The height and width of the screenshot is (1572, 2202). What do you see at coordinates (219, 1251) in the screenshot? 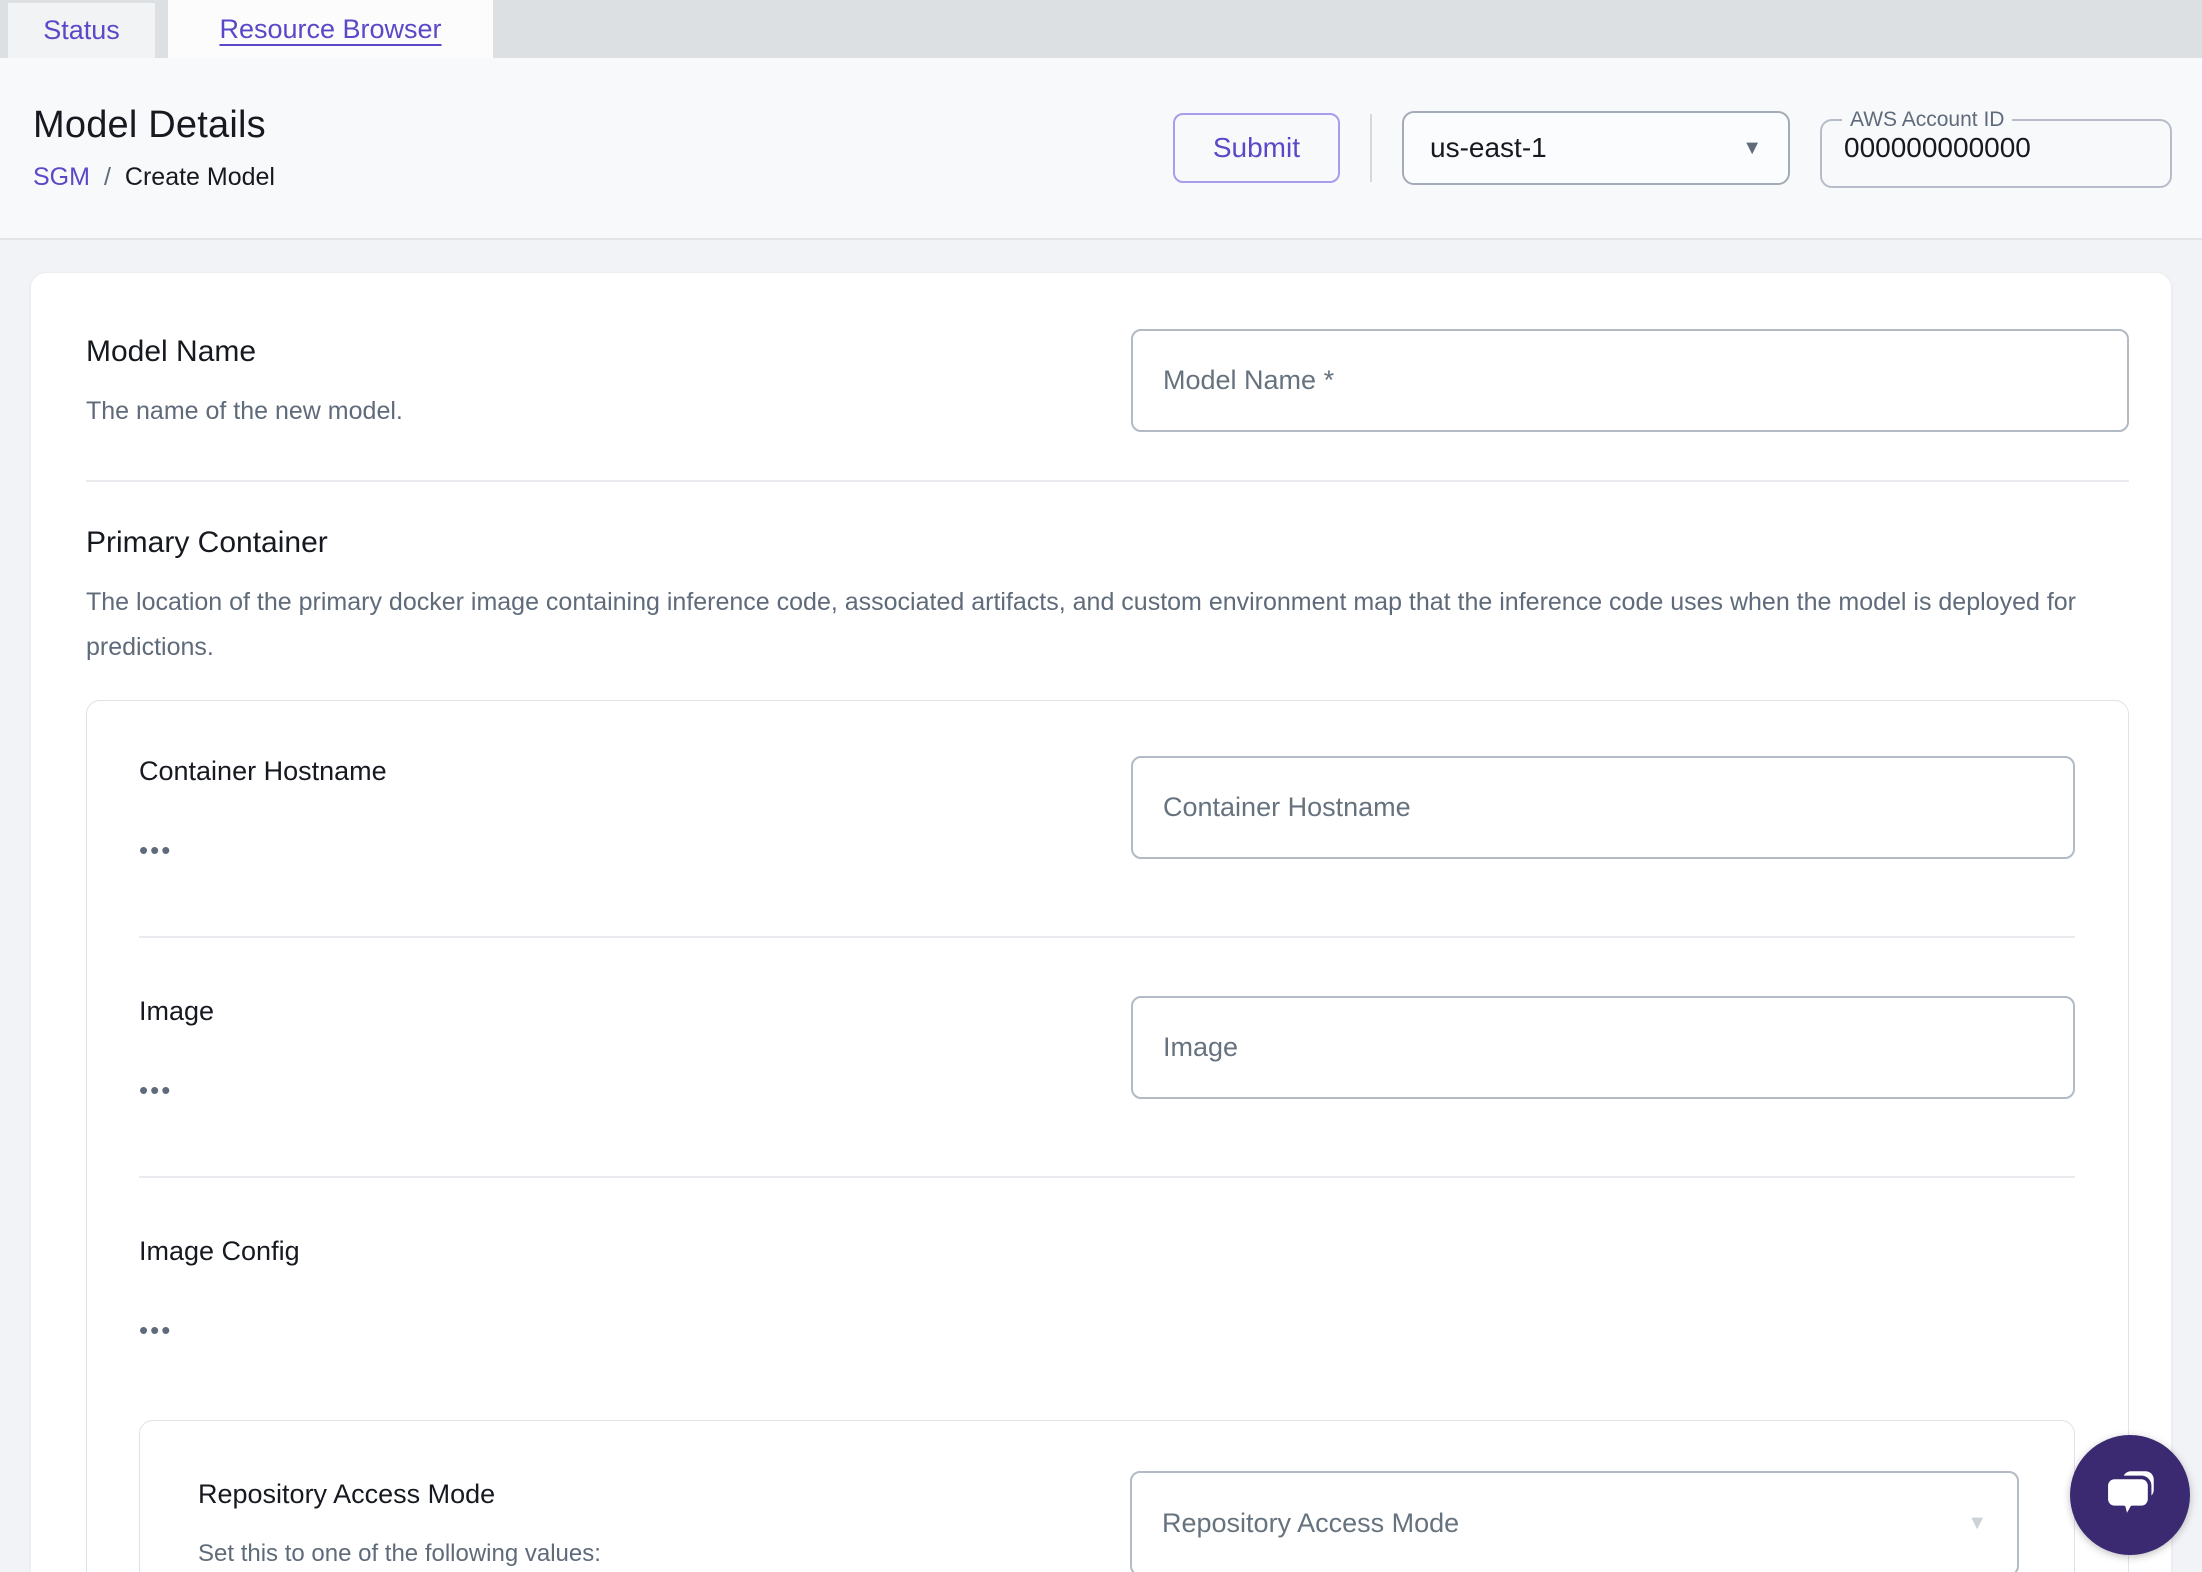
I see `image-config-label: Image Config` at bounding box center [219, 1251].